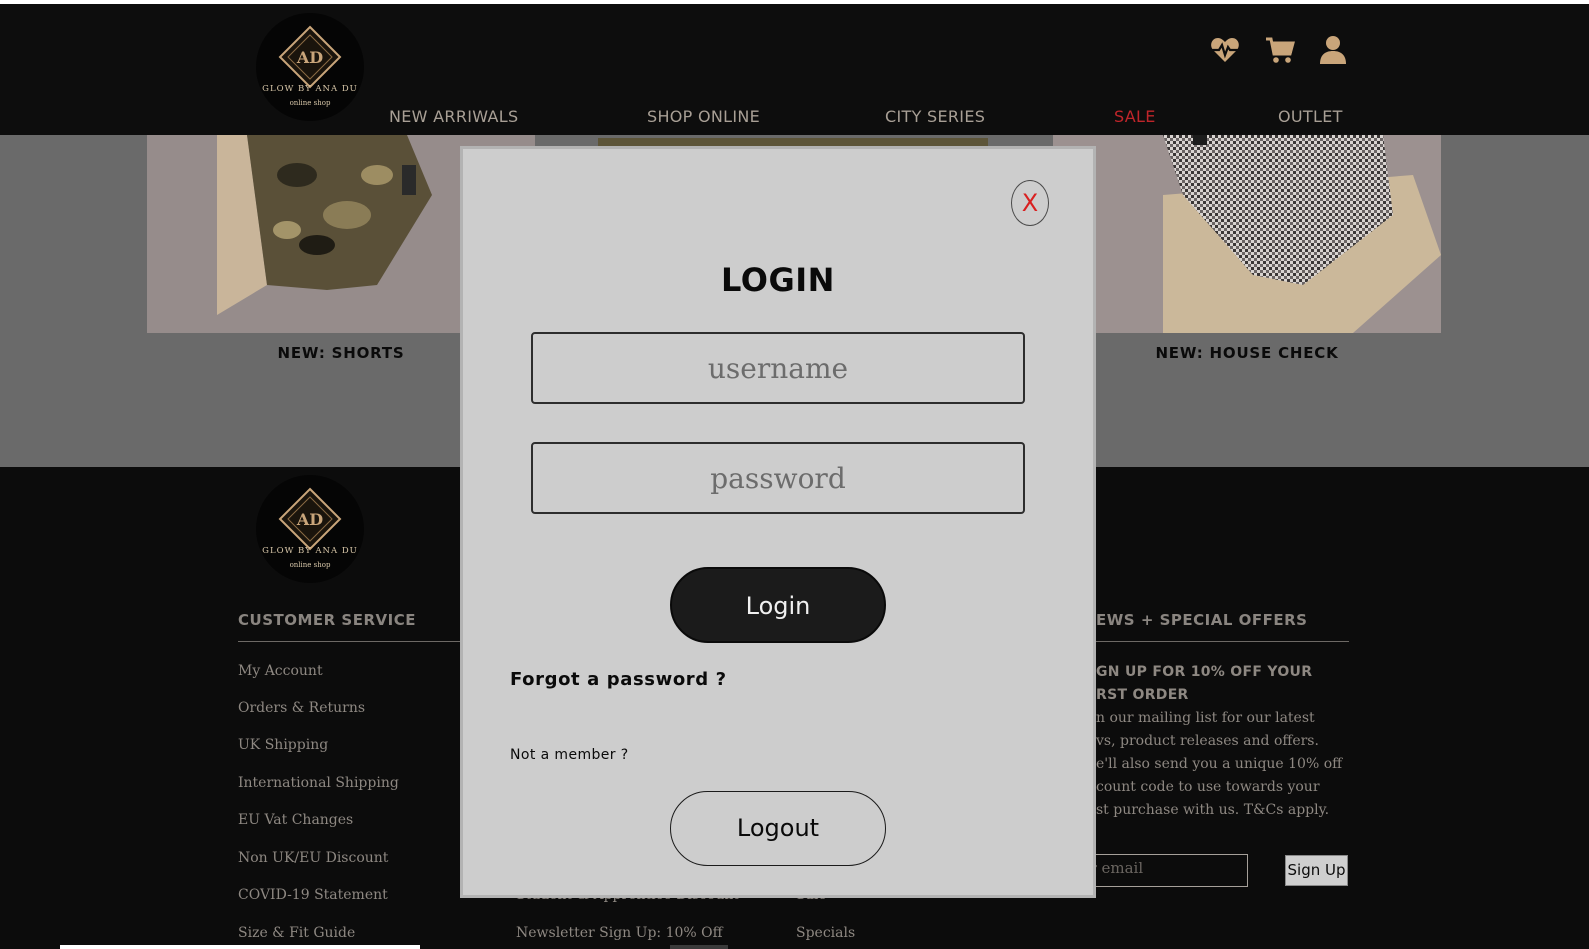 The image size is (1589, 949). What do you see at coordinates (825, 933) in the screenshot?
I see `footer-link-specials: Specials` at bounding box center [825, 933].